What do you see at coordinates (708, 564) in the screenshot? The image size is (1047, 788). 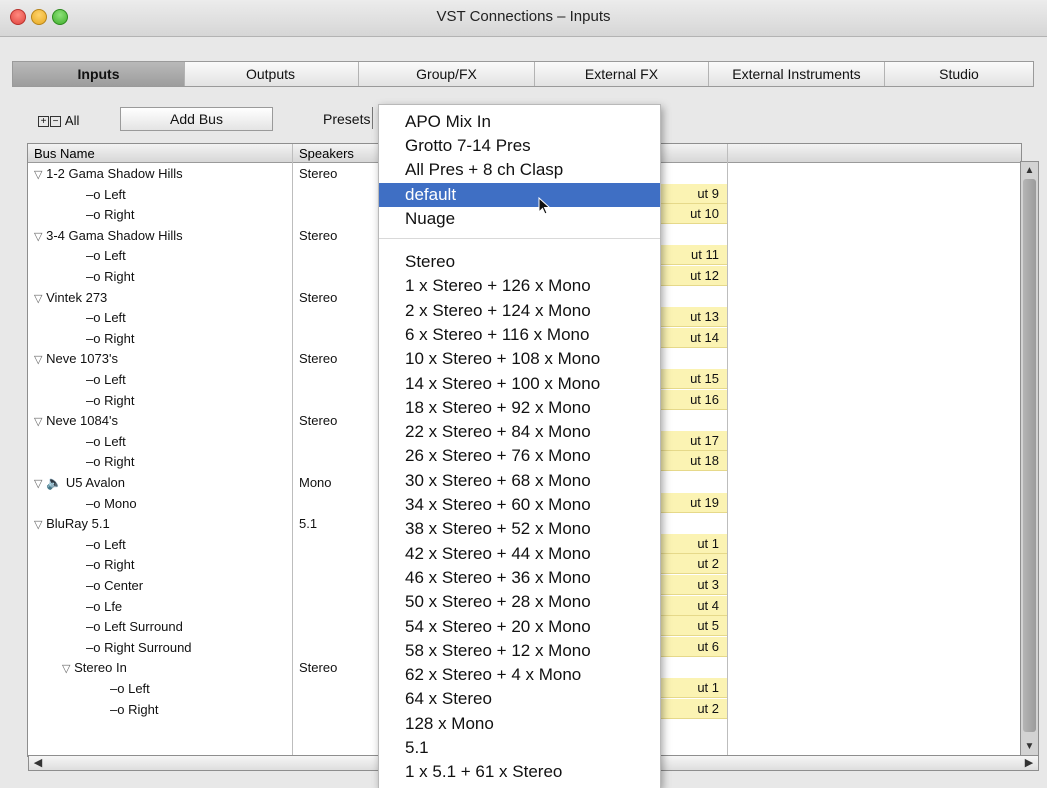 I see `device-port-label: ut 2` at bounding box center [708, 564].